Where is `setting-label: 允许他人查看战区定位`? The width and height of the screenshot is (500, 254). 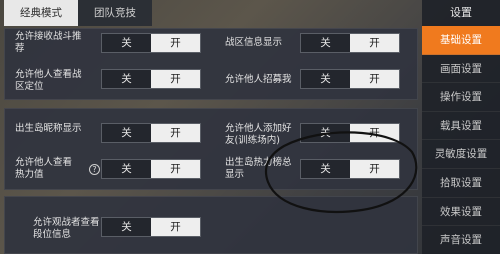 setting-label: 允许他人查看战区定位 is located at coordinates (48, 80).